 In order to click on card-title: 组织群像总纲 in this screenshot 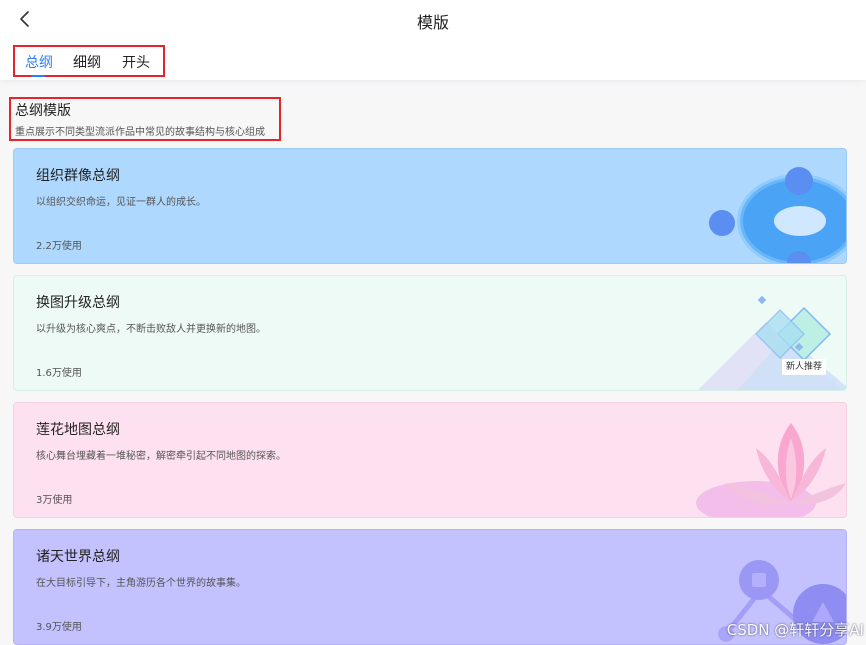, I will do `click(78, 176)`.